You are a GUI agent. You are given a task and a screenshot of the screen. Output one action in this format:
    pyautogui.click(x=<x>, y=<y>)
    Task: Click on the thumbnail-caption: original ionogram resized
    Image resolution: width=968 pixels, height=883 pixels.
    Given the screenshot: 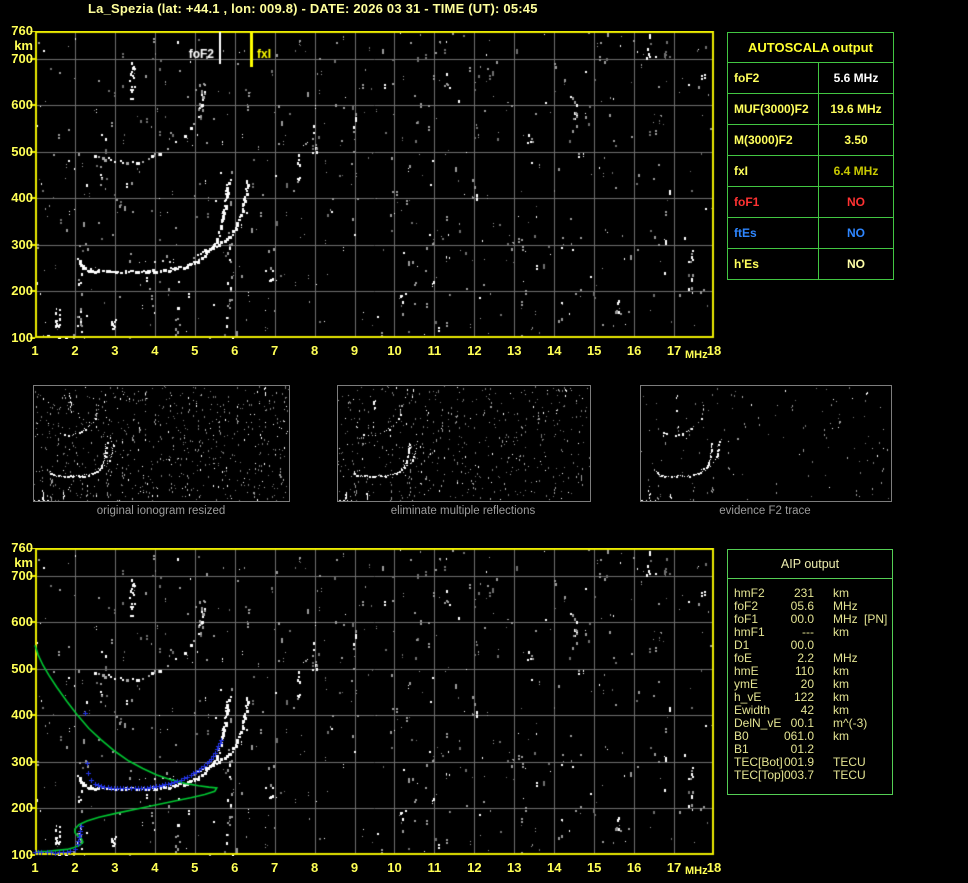 What is the action you would take?
    pyautogui.click(x=161, y=511)
    